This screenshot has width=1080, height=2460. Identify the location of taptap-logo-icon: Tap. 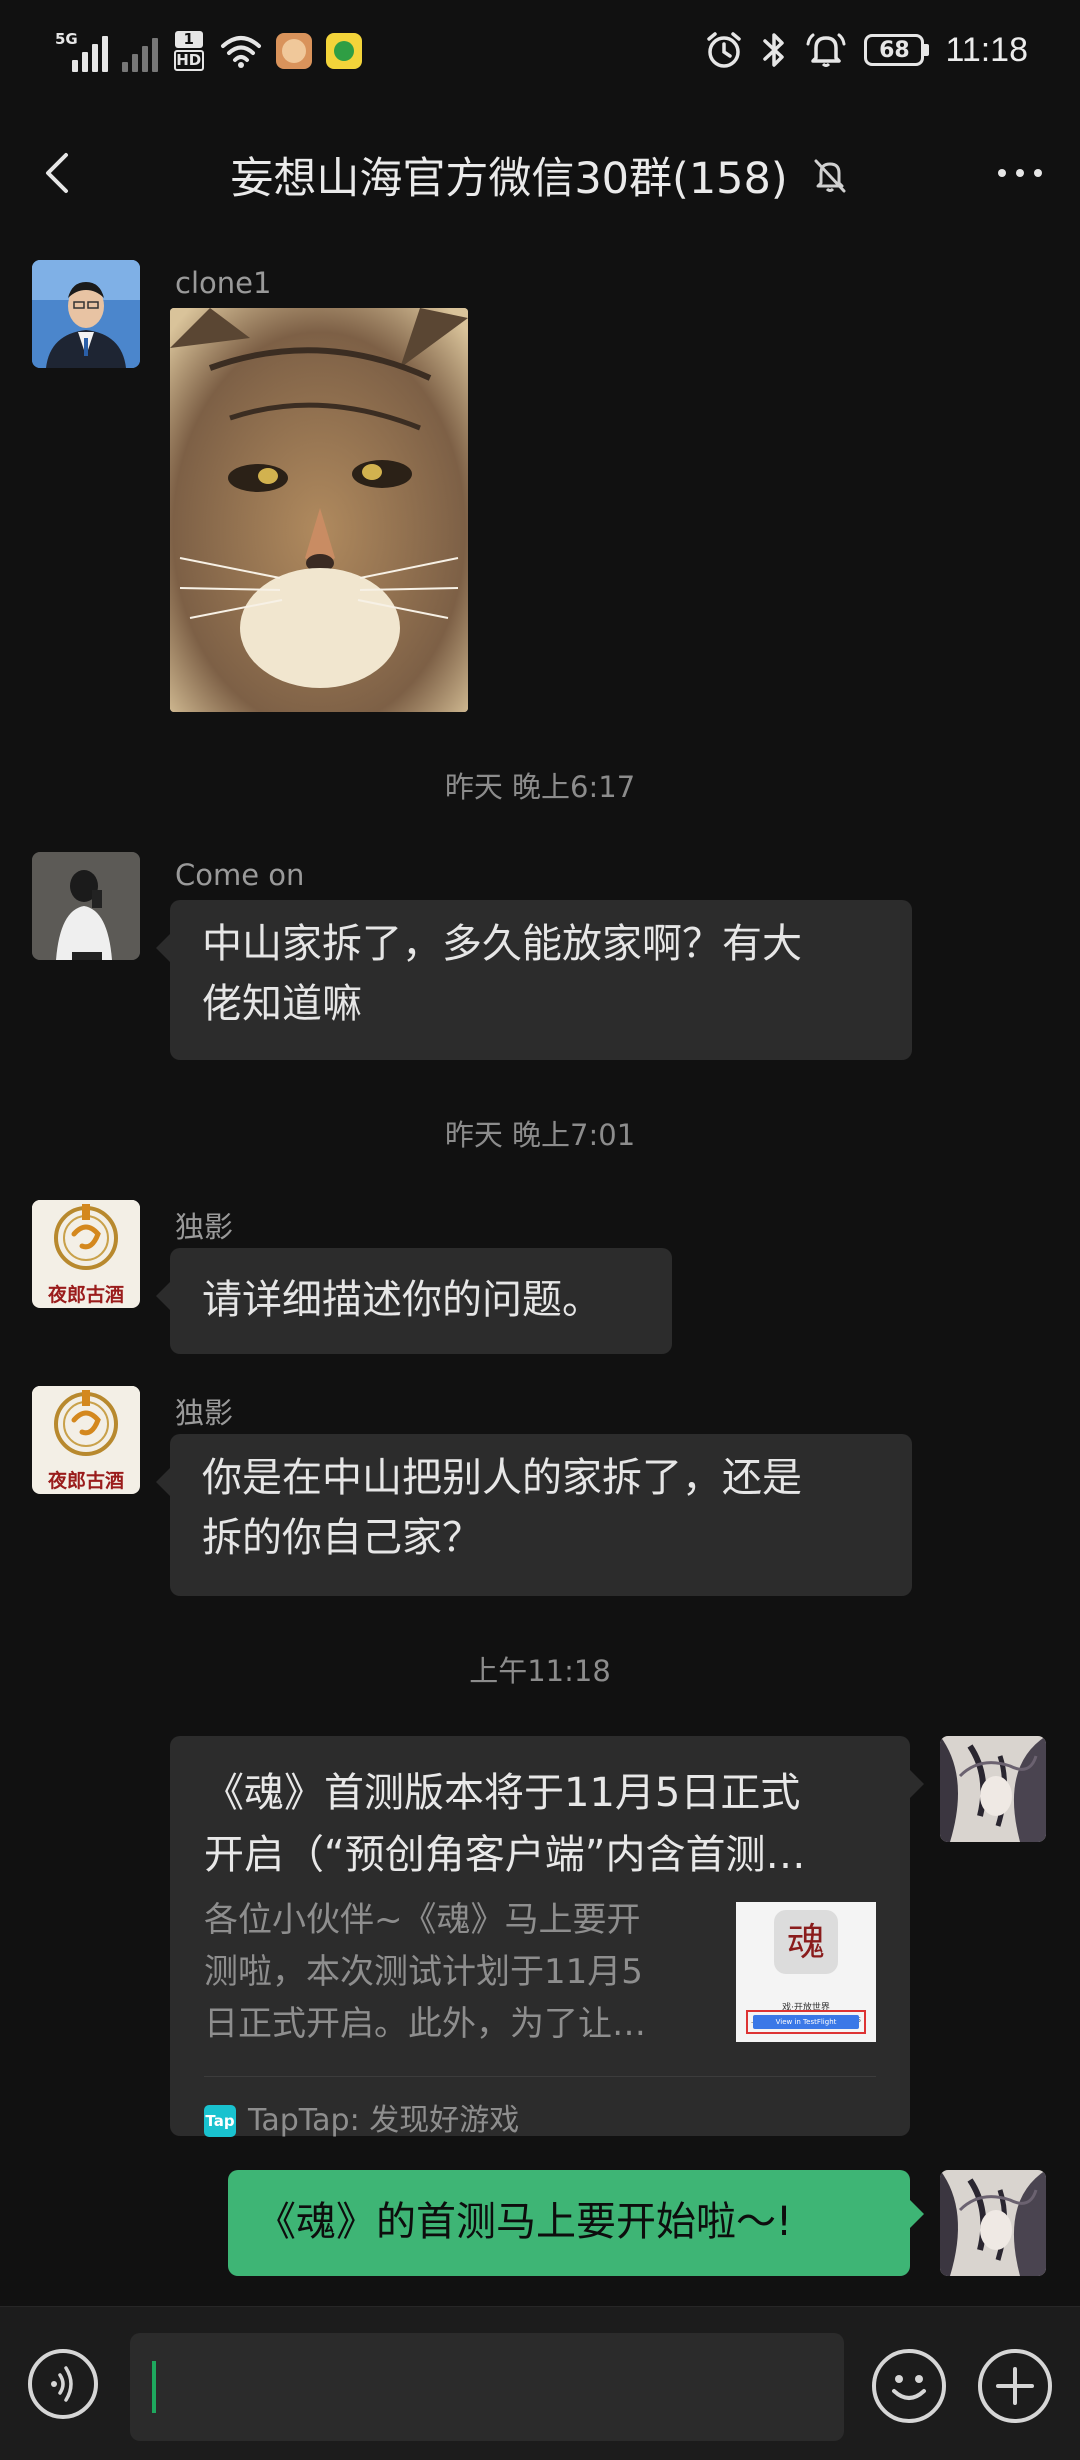
(220, 2121).